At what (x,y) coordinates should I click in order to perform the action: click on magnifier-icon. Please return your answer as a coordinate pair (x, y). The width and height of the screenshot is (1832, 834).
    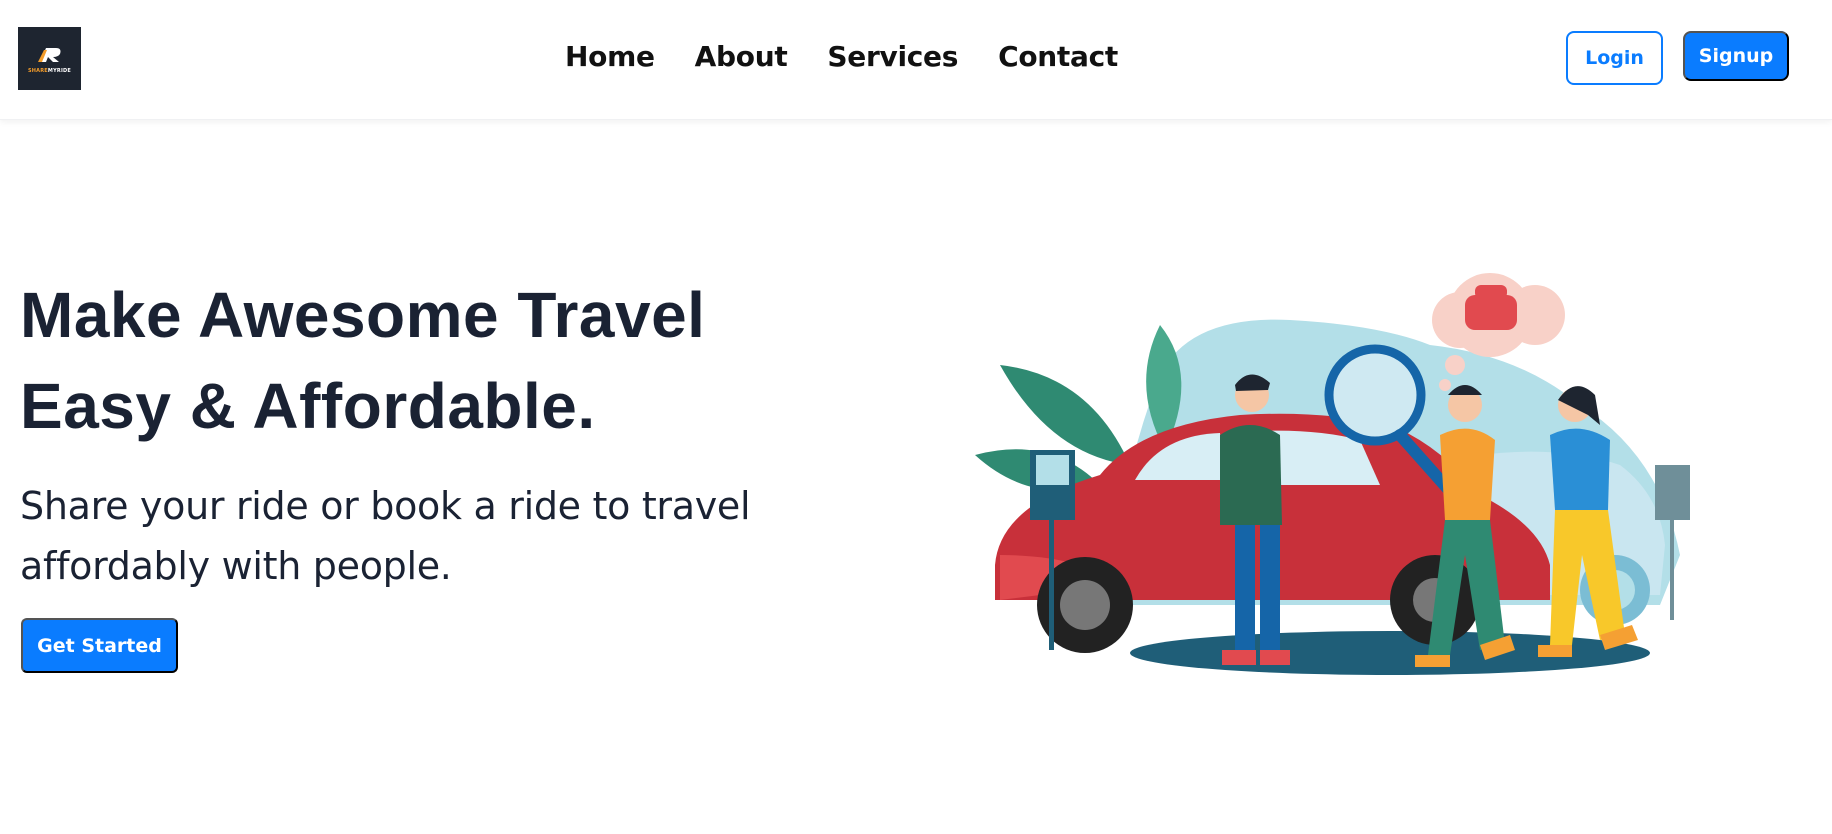
    Looking at the image, I should click on (1375, 395).